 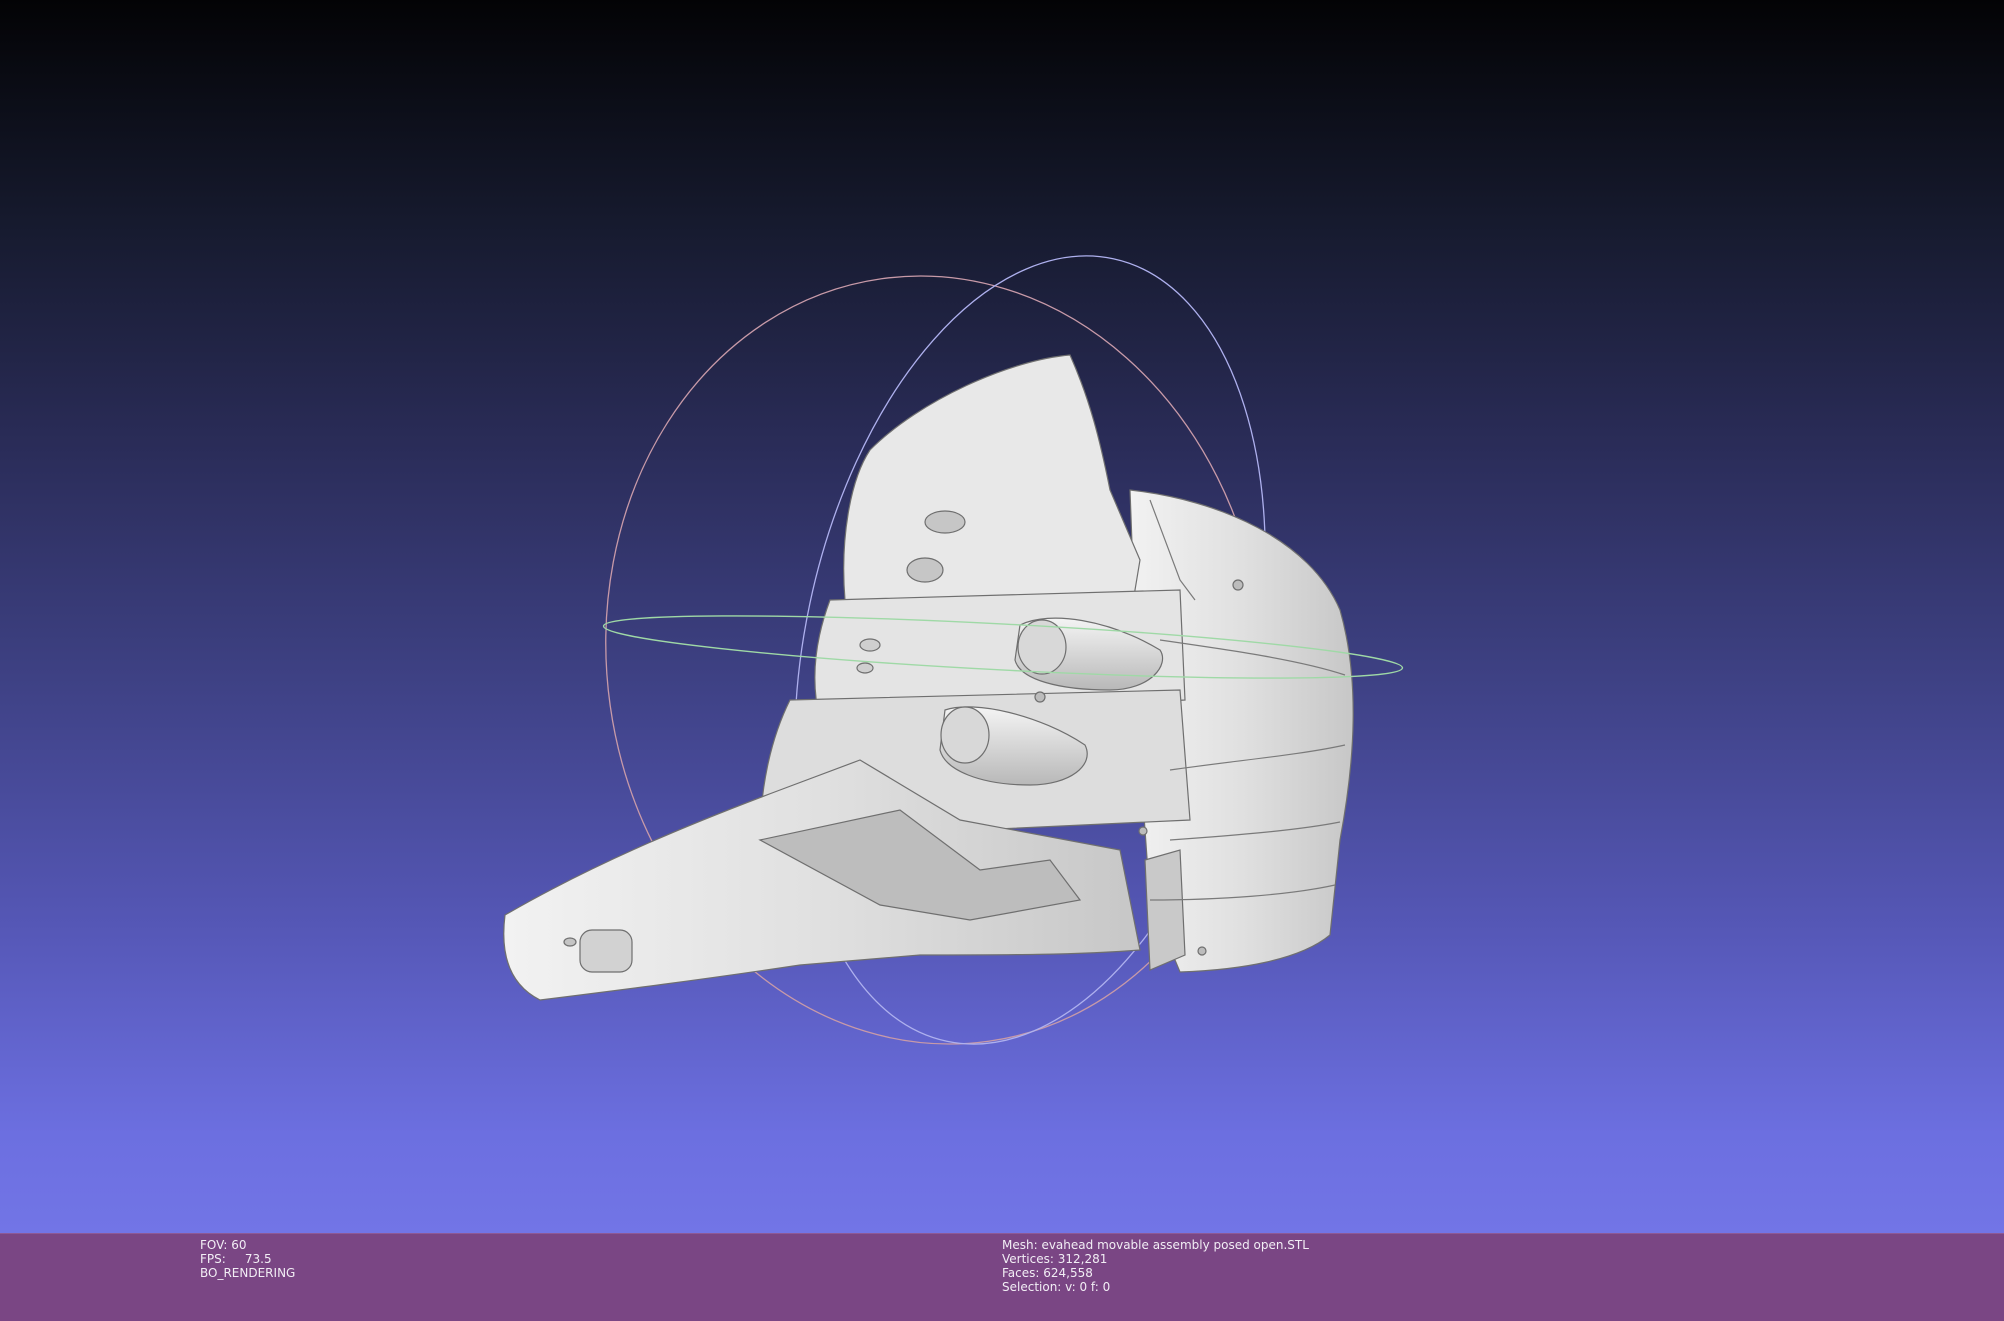 I want to click on render-stats: FOV: 60 FPS: 73.5 BO_RENDERING, so click(x=247, y=1259).